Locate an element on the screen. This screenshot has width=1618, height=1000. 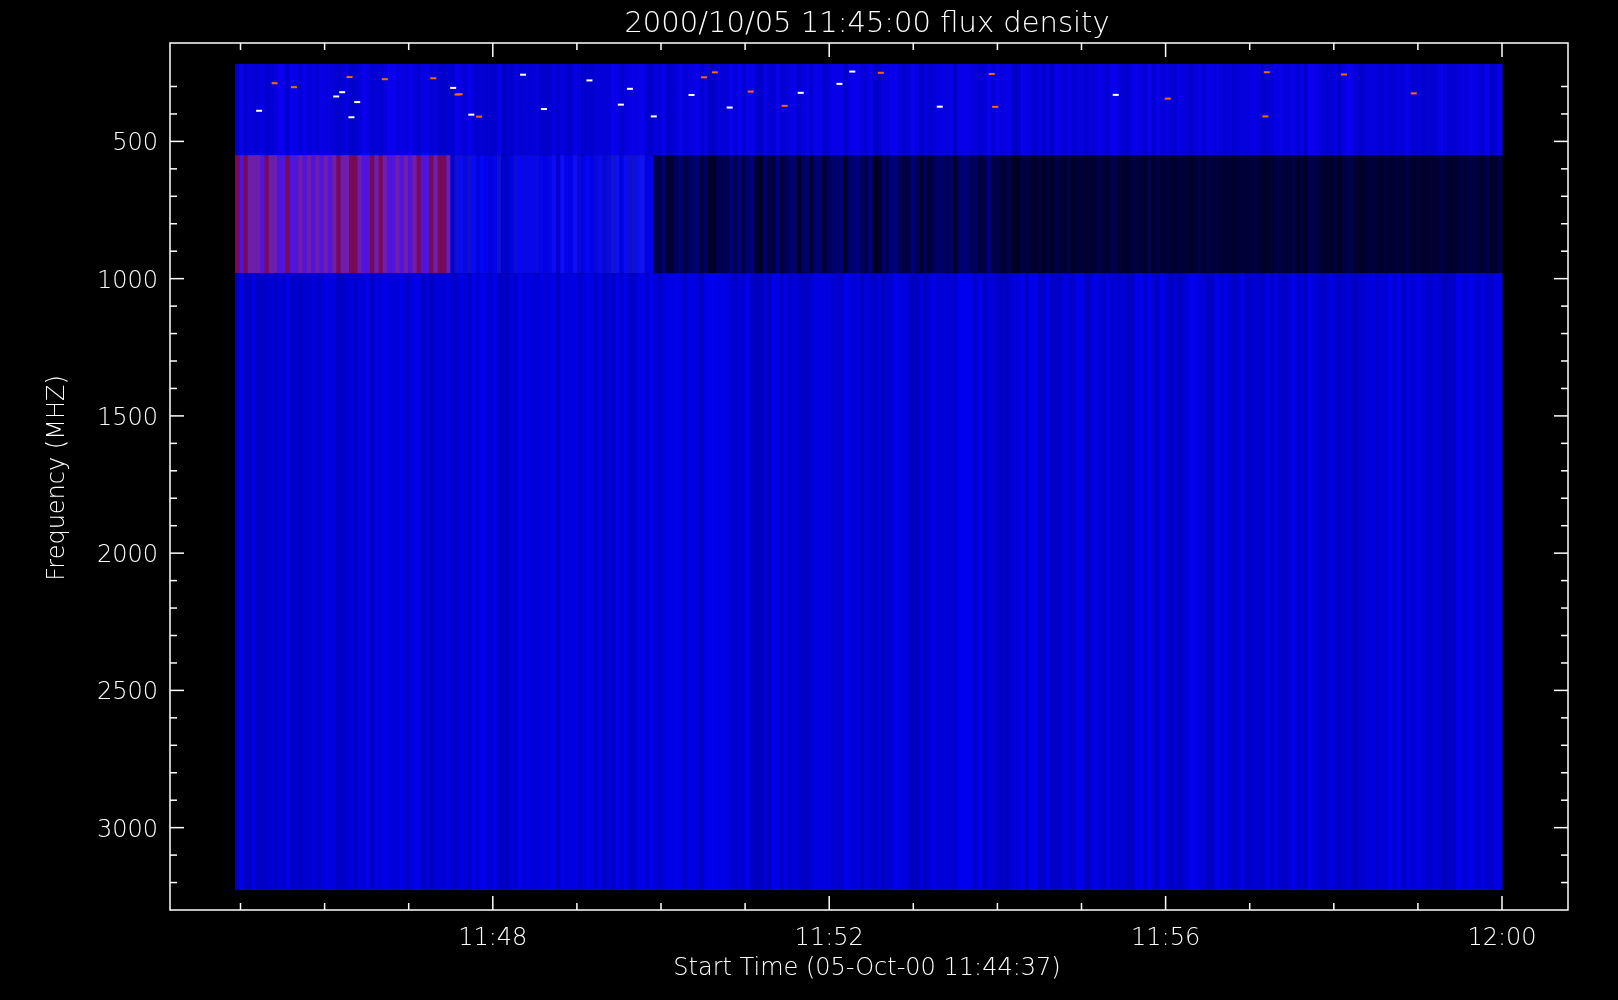
y-tick-label: 2000 is located at coordinates (127, 554).